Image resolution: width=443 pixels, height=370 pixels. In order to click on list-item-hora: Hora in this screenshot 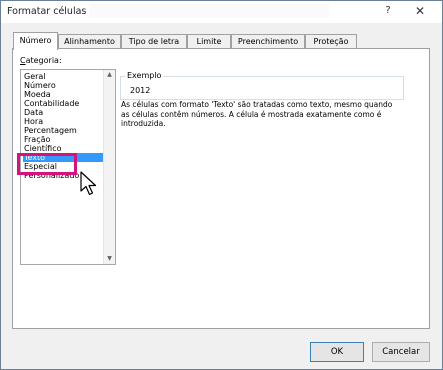, I will do `click(63, 121)`.